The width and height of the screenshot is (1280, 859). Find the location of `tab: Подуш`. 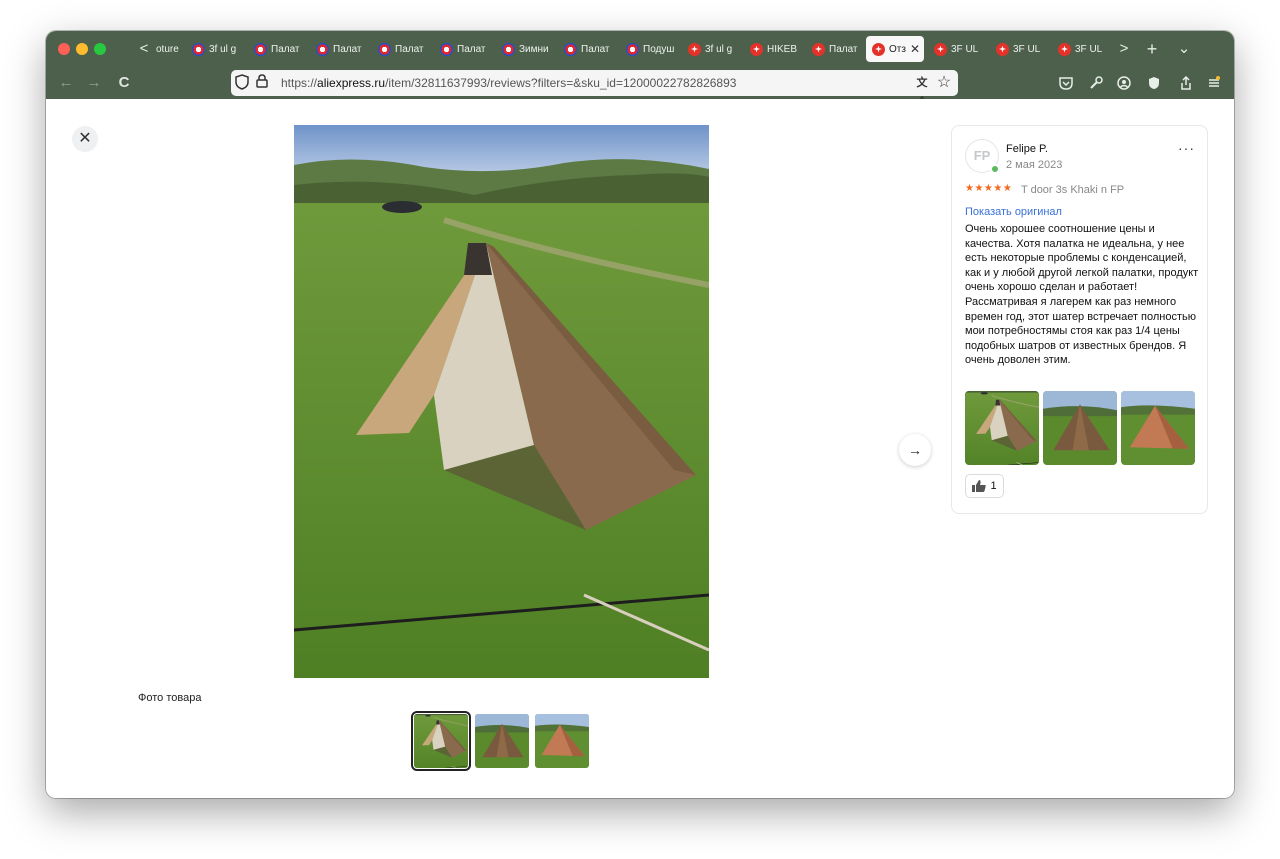

tab: Подуш is located at coordinates (650, 49).